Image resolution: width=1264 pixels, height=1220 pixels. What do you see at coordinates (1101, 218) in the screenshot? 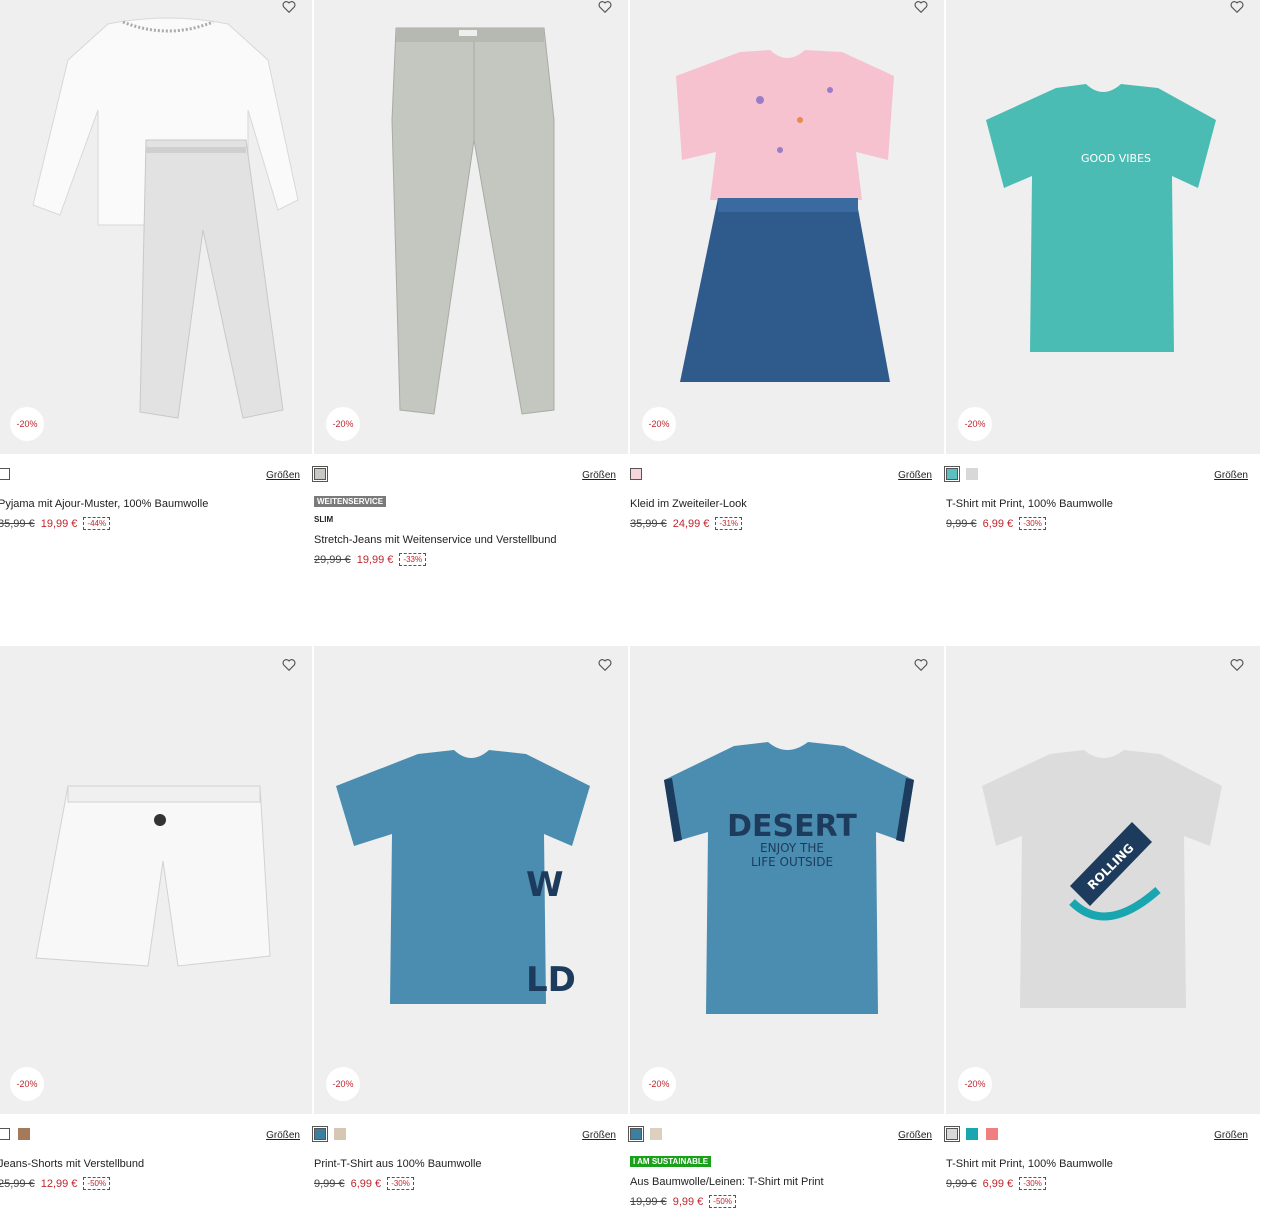
I see `tshirt-illustration: GOOD VIBES` at bounding box center [1101, 218].